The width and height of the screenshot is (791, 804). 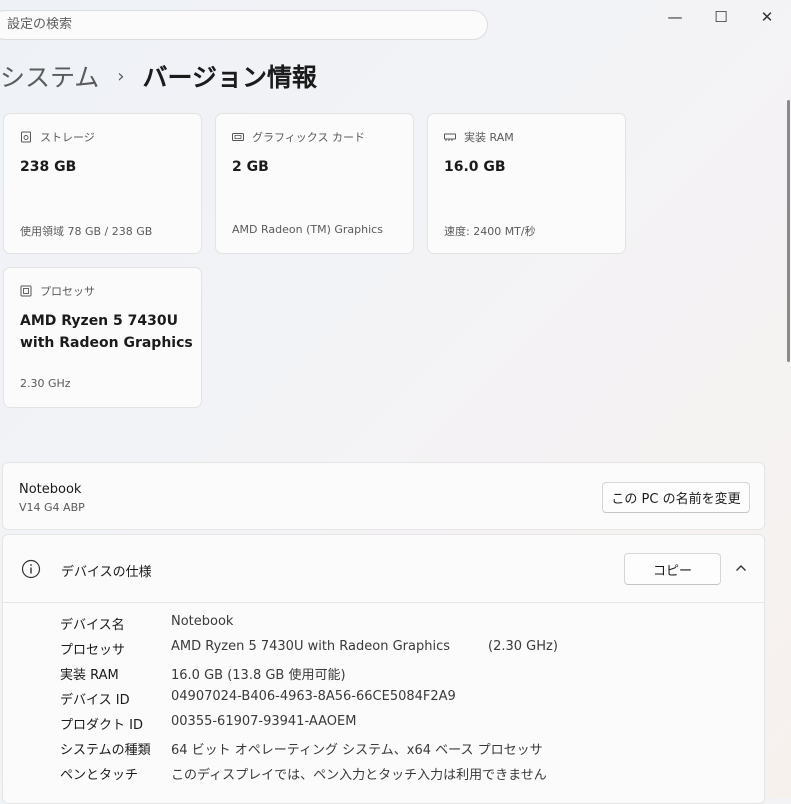 What do you see at coordinates (308, 137) in the screenshot?
I see `graphics-title: グラフィックス カード` at bounding box center [308, 137].